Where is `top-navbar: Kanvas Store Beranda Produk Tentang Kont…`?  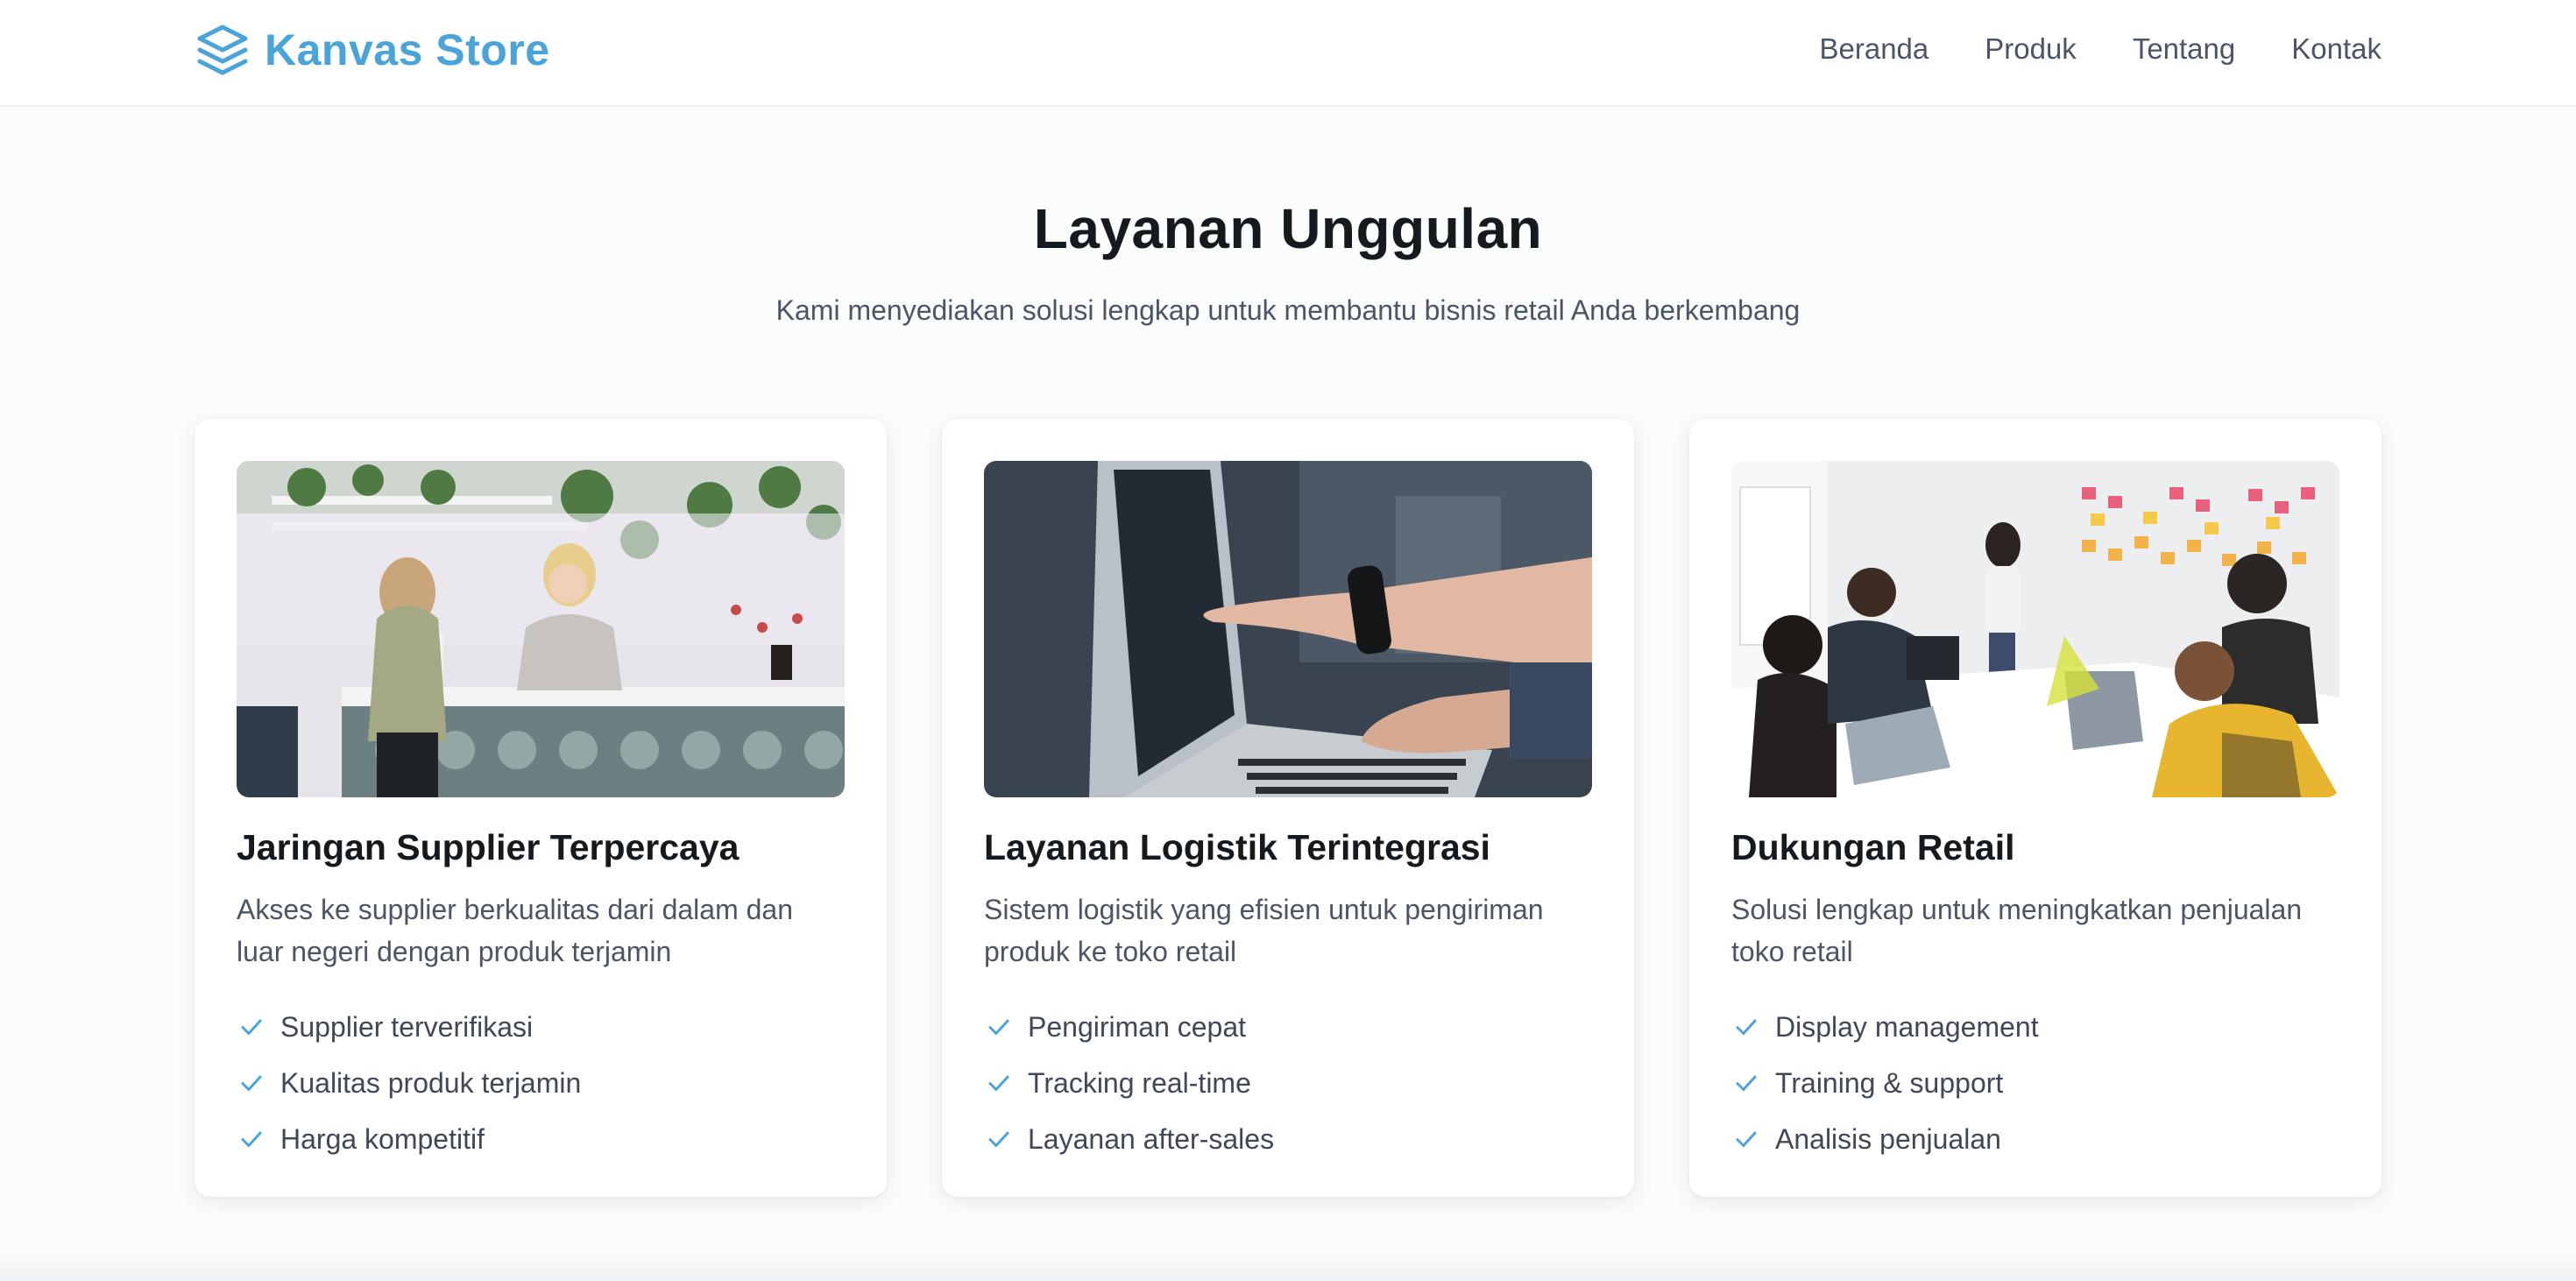 top-navbar: Kanvas Store Beranda Produk Tentang Kont… is located at coordinates (1288, 53).